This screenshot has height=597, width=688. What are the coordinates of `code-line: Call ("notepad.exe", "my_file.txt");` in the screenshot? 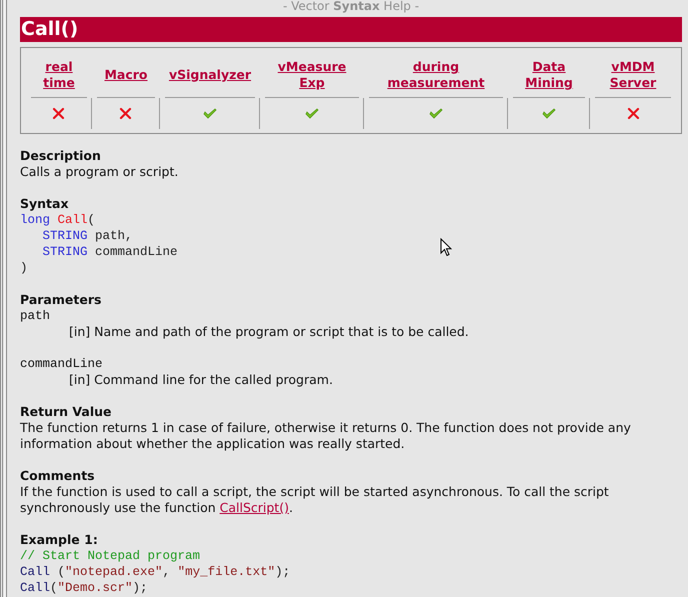 It's located at (155, 572).